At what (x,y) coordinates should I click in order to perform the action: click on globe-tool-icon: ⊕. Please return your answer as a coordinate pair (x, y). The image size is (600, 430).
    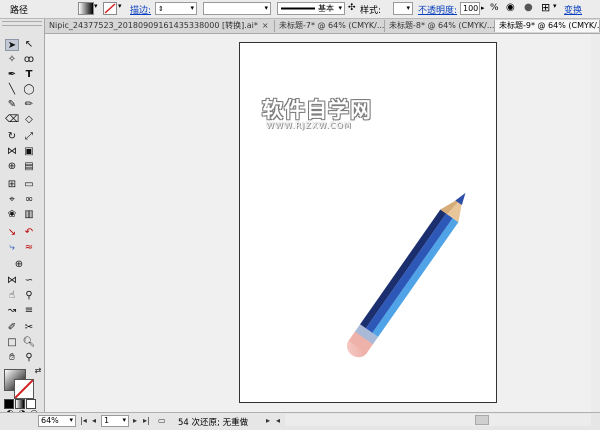
    Looking at the image, I should click on (19, 265).